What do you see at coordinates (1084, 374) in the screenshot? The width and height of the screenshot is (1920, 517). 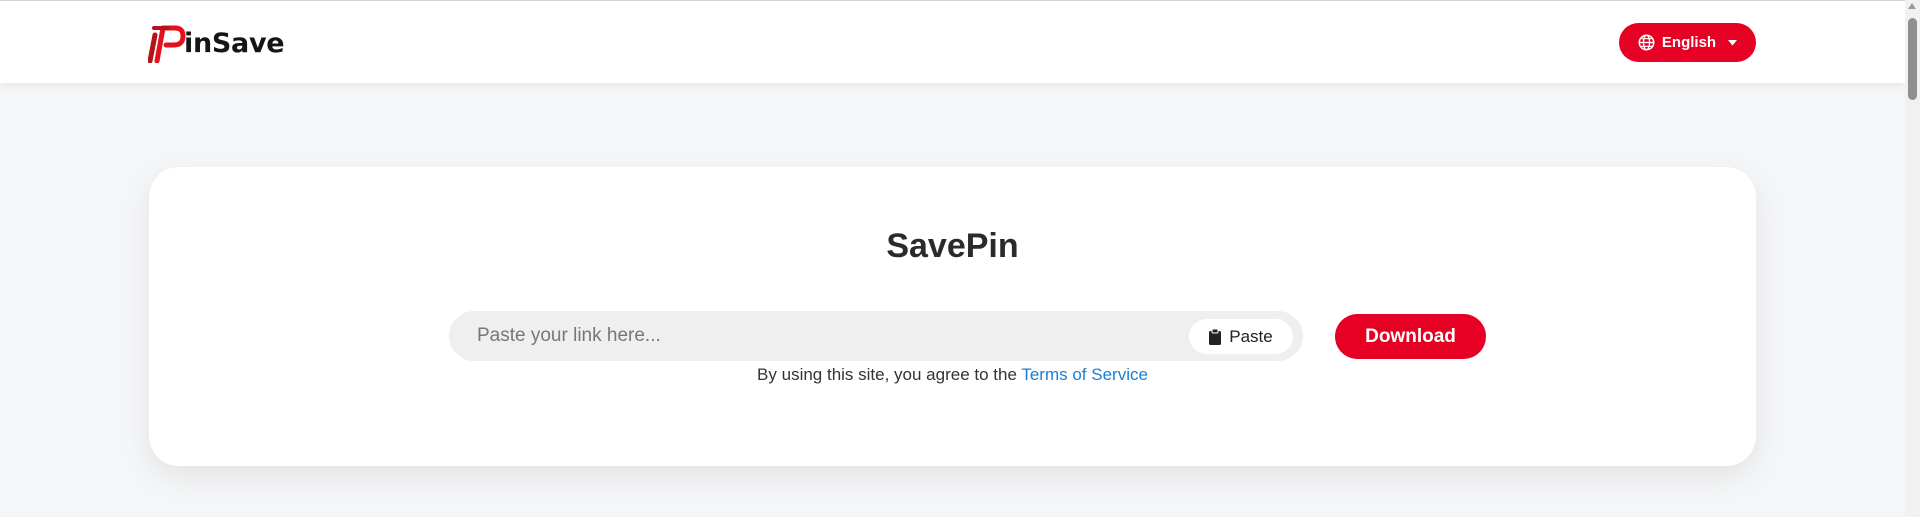 I see `terms-of-service-link: Terms of Service` at bounding box center [1084, 374].